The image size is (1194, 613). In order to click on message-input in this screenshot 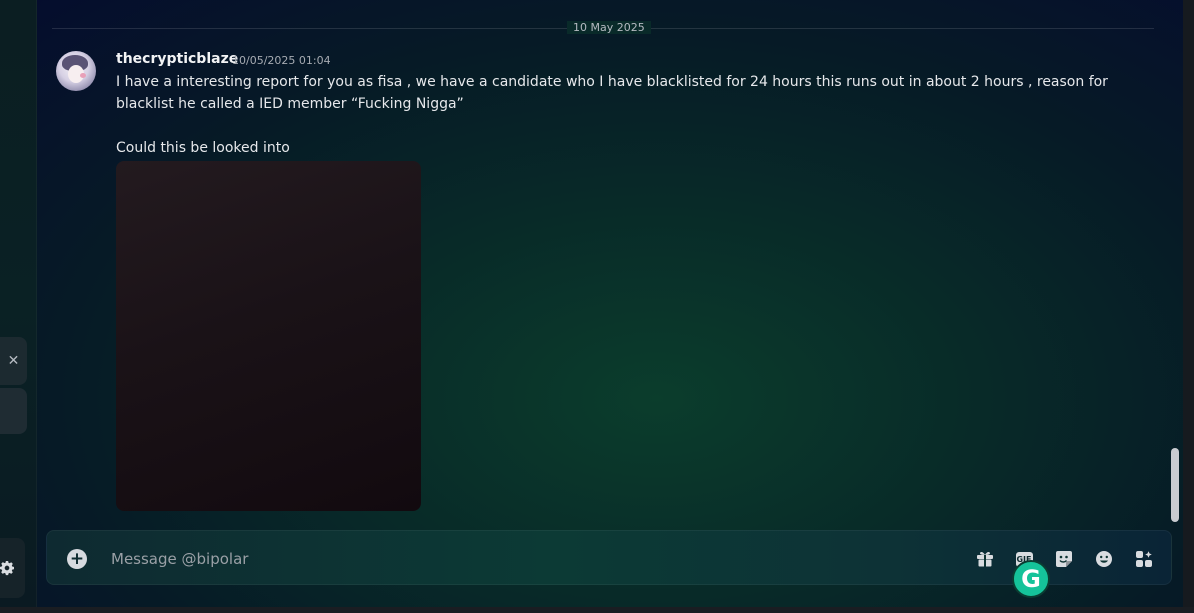, I will do `click(526, 559)`.